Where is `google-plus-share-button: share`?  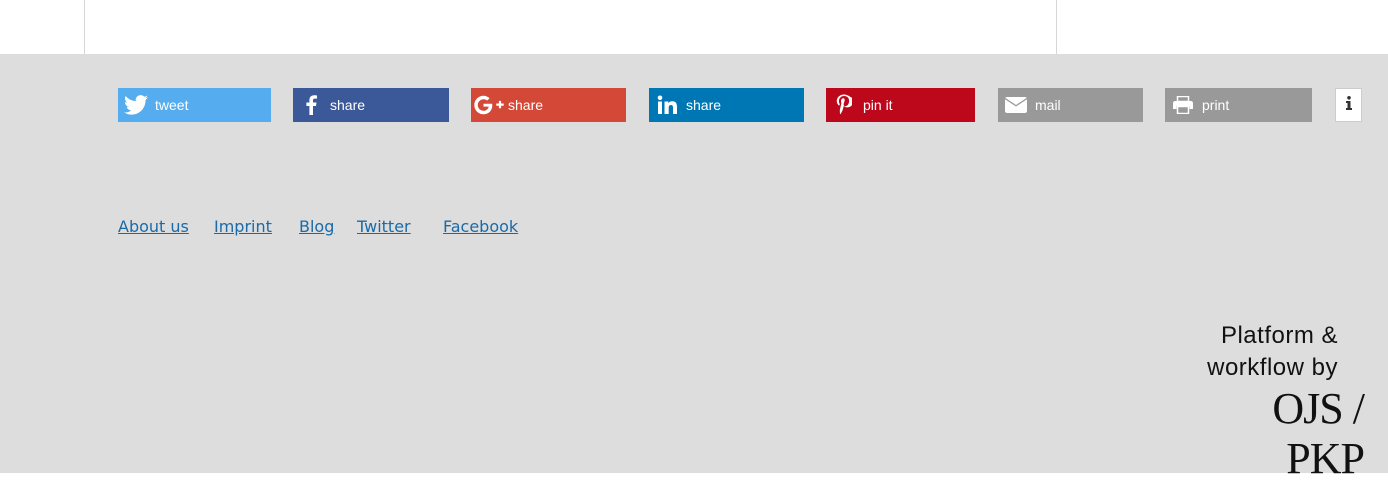
google-plus-share-button: share is located at coordinates (548, 105).